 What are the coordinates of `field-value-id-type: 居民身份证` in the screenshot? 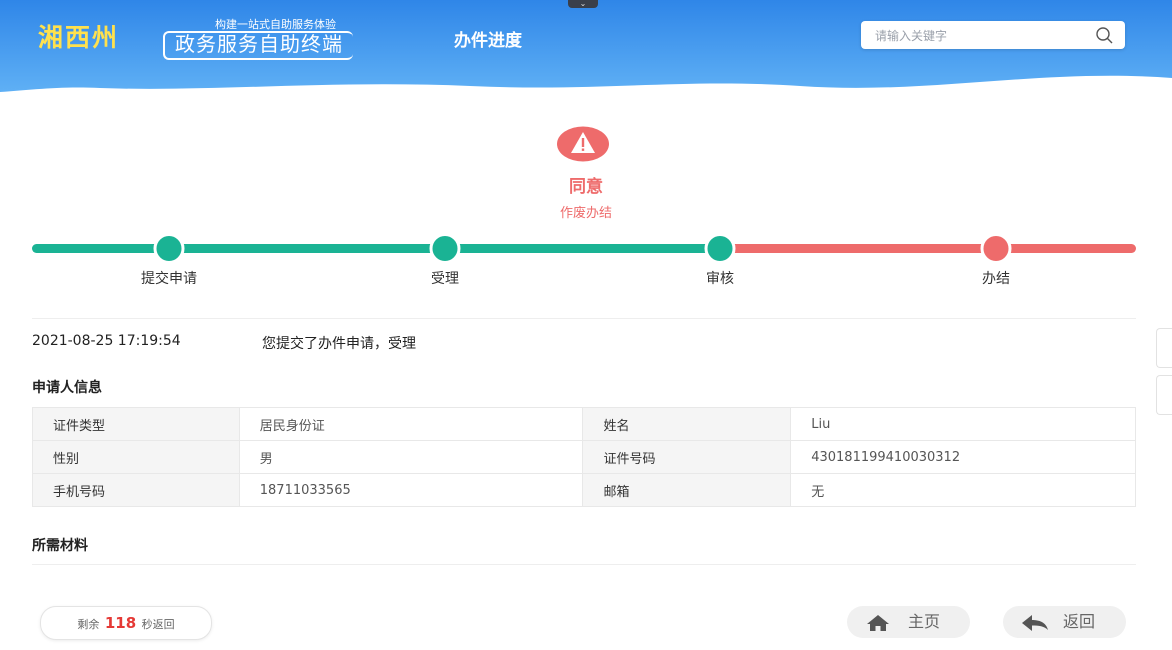 It's located at (411, 424).